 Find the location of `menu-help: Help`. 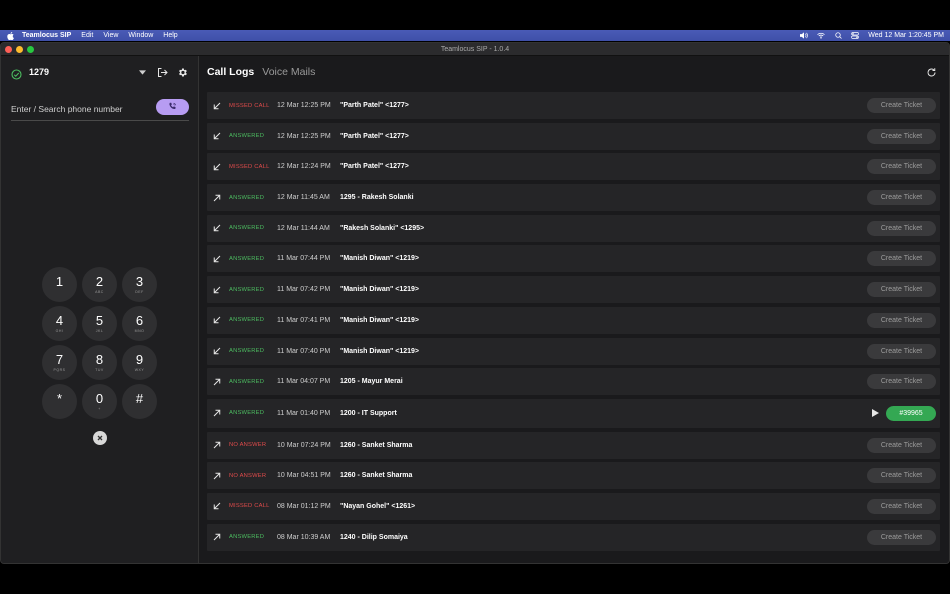

menu-help: Help is located at coordinates (170, 35).